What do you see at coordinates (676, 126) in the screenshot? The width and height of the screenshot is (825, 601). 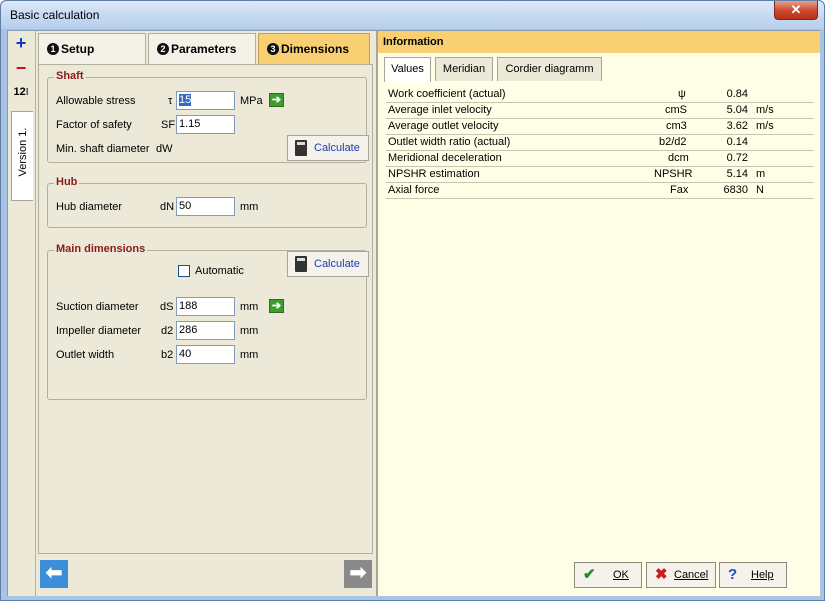 I see `row-symbol: cm3` at bounding box center [676, 126].